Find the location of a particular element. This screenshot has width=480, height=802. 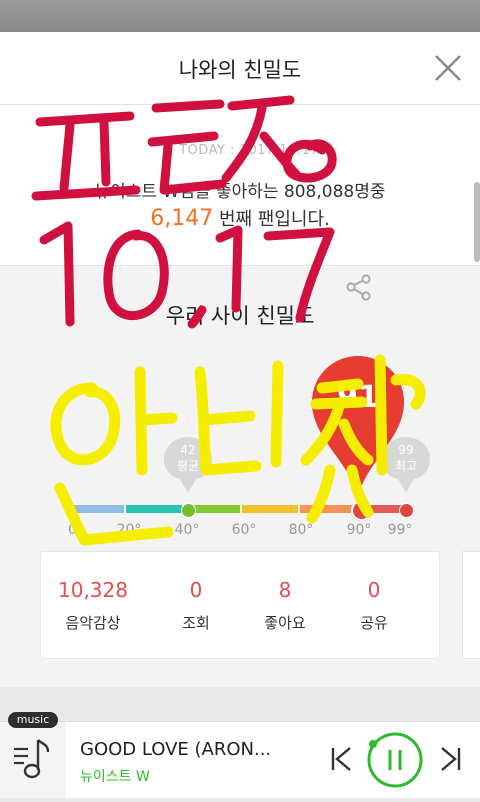

next-icon is located at coordinates (451, 759).